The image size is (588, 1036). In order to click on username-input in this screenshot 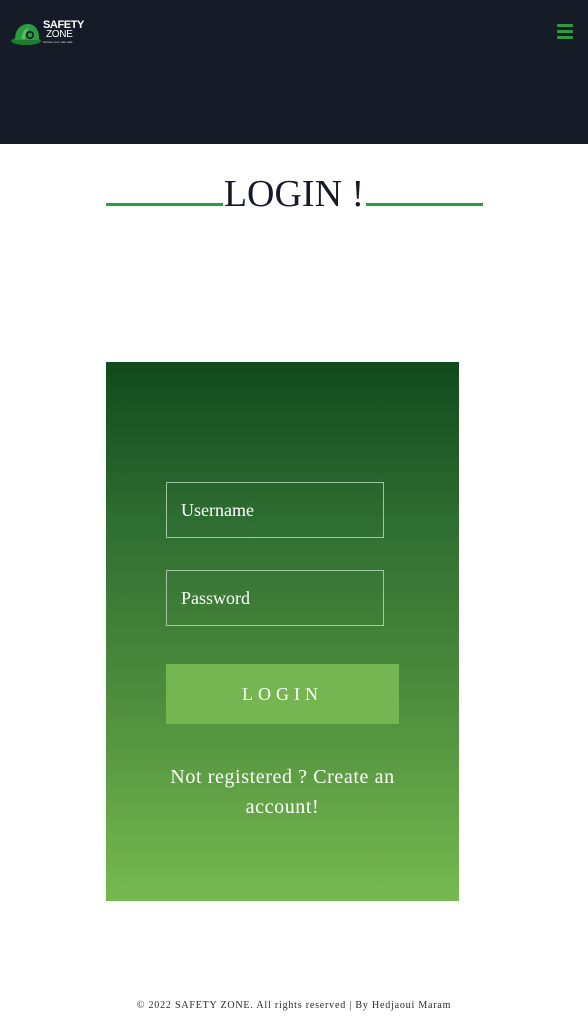, I will do `click(275, 510)`.